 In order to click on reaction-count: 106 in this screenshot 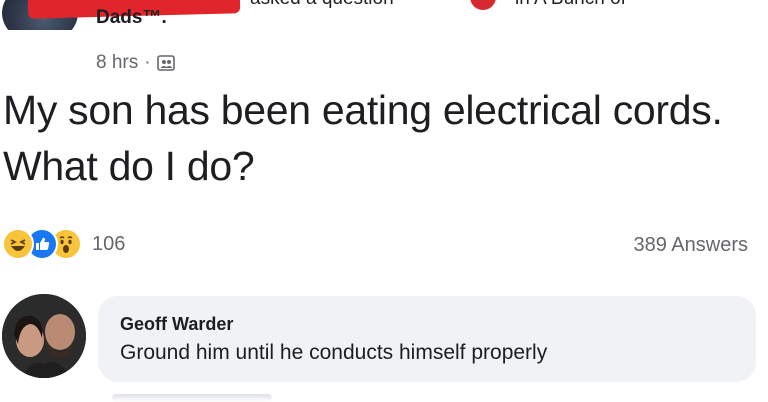, I will do `click(109, 243)`.